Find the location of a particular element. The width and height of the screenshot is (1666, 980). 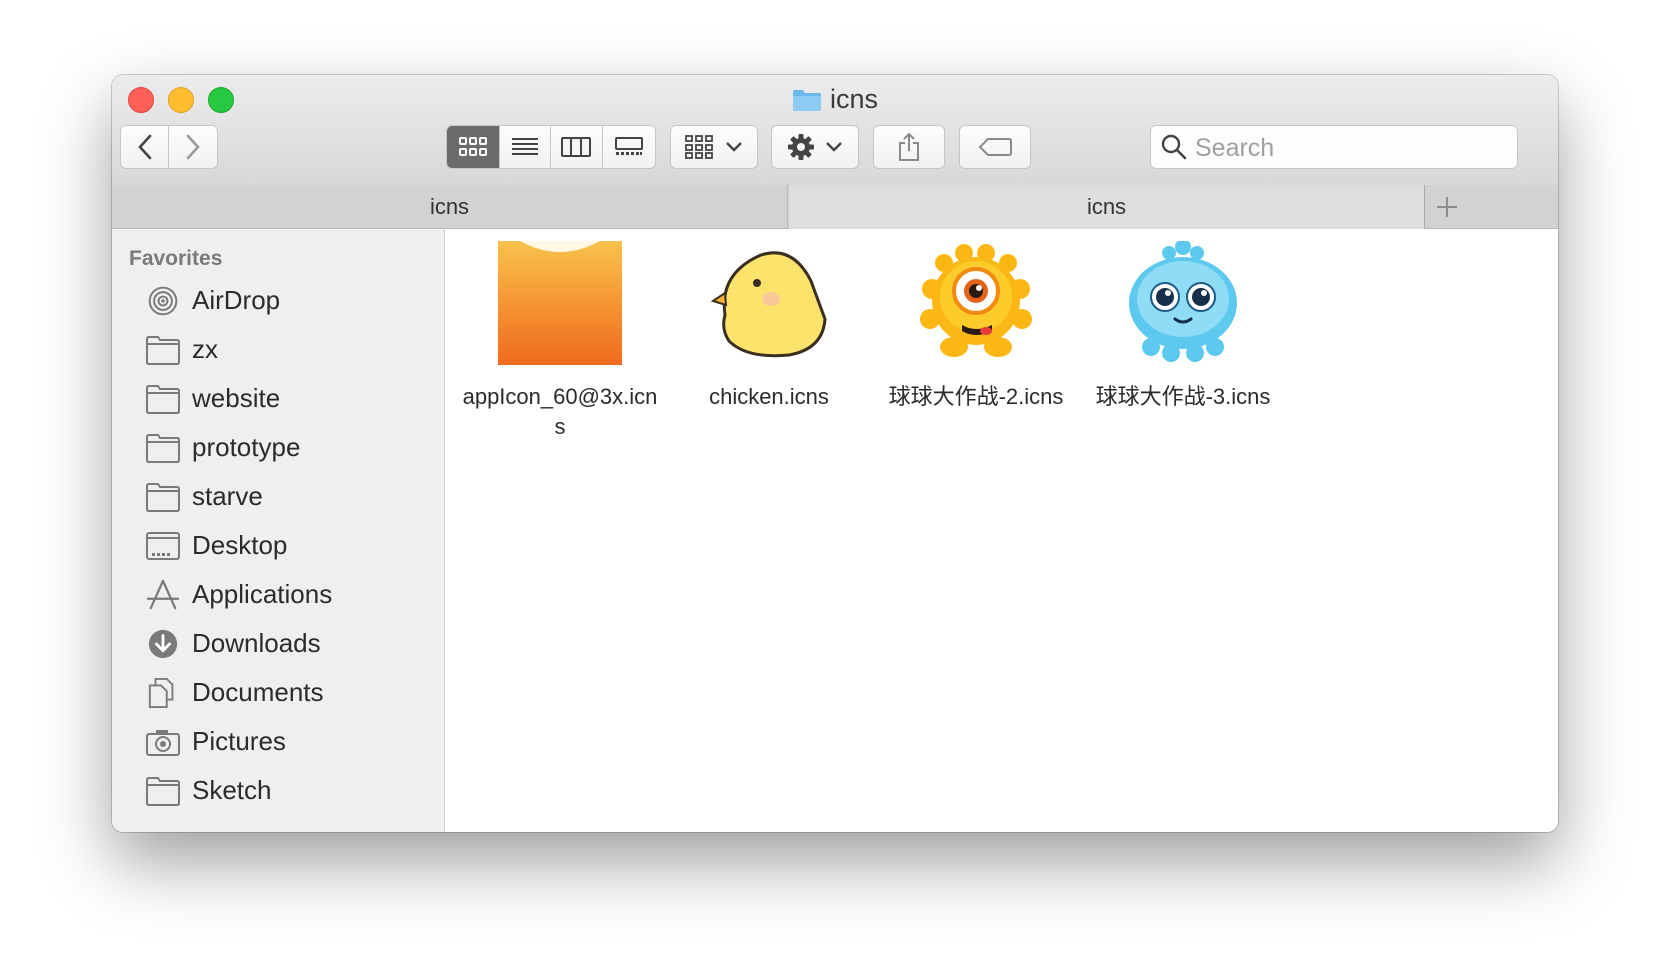

file-name: 球球大作战-3.icns is located at coordinates (1183, 396).